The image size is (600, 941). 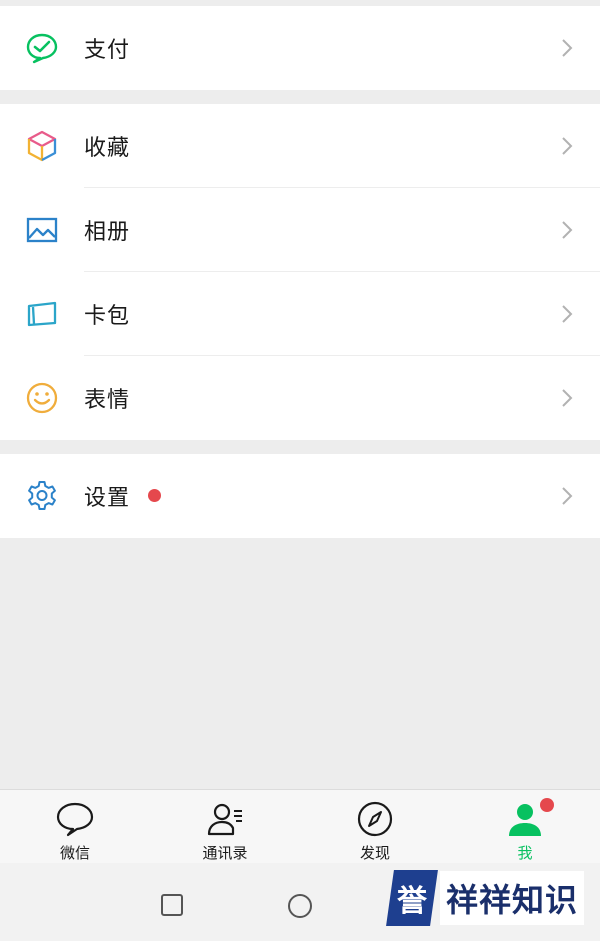 I want to click on person-icon, so click(x=525, y=819).